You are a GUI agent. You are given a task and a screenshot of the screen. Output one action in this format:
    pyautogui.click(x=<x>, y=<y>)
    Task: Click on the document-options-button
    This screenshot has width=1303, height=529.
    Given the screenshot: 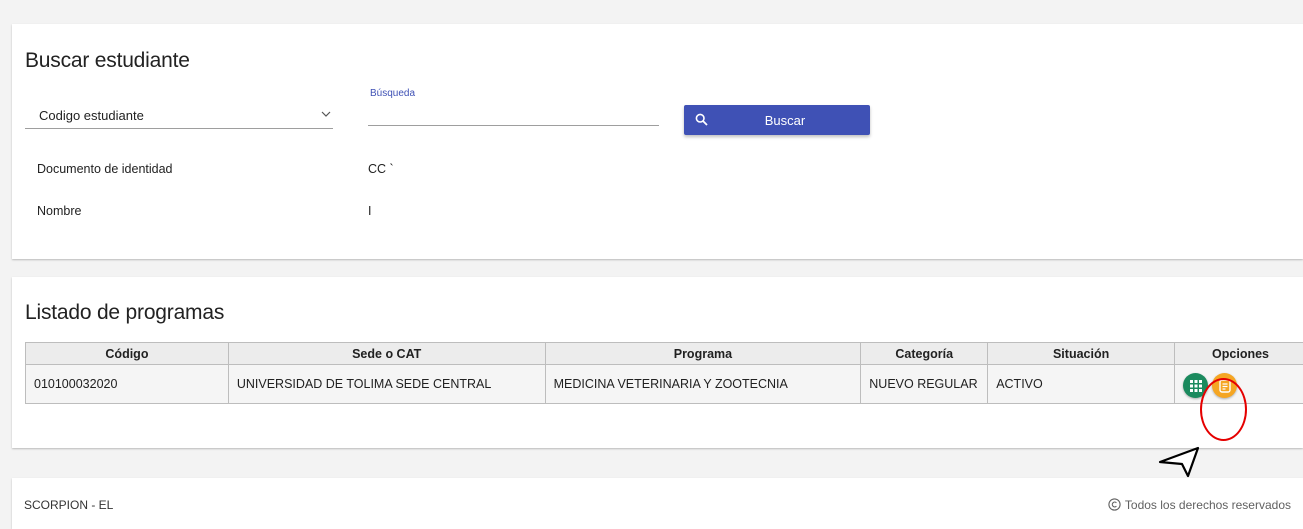 What is the action you would take?
    pyautogui.click(x=1225, y=385)
    